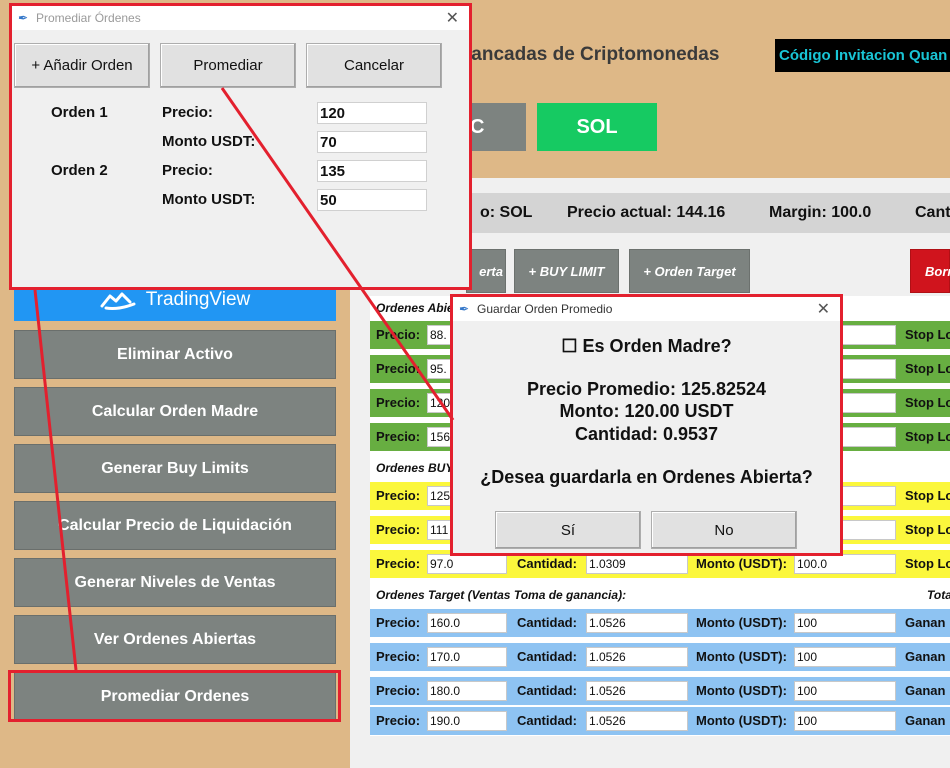 Image resolution: width=950 pixels, height=768 pixels. I want to click on tradingview-logo-icon, so click(118, 301).